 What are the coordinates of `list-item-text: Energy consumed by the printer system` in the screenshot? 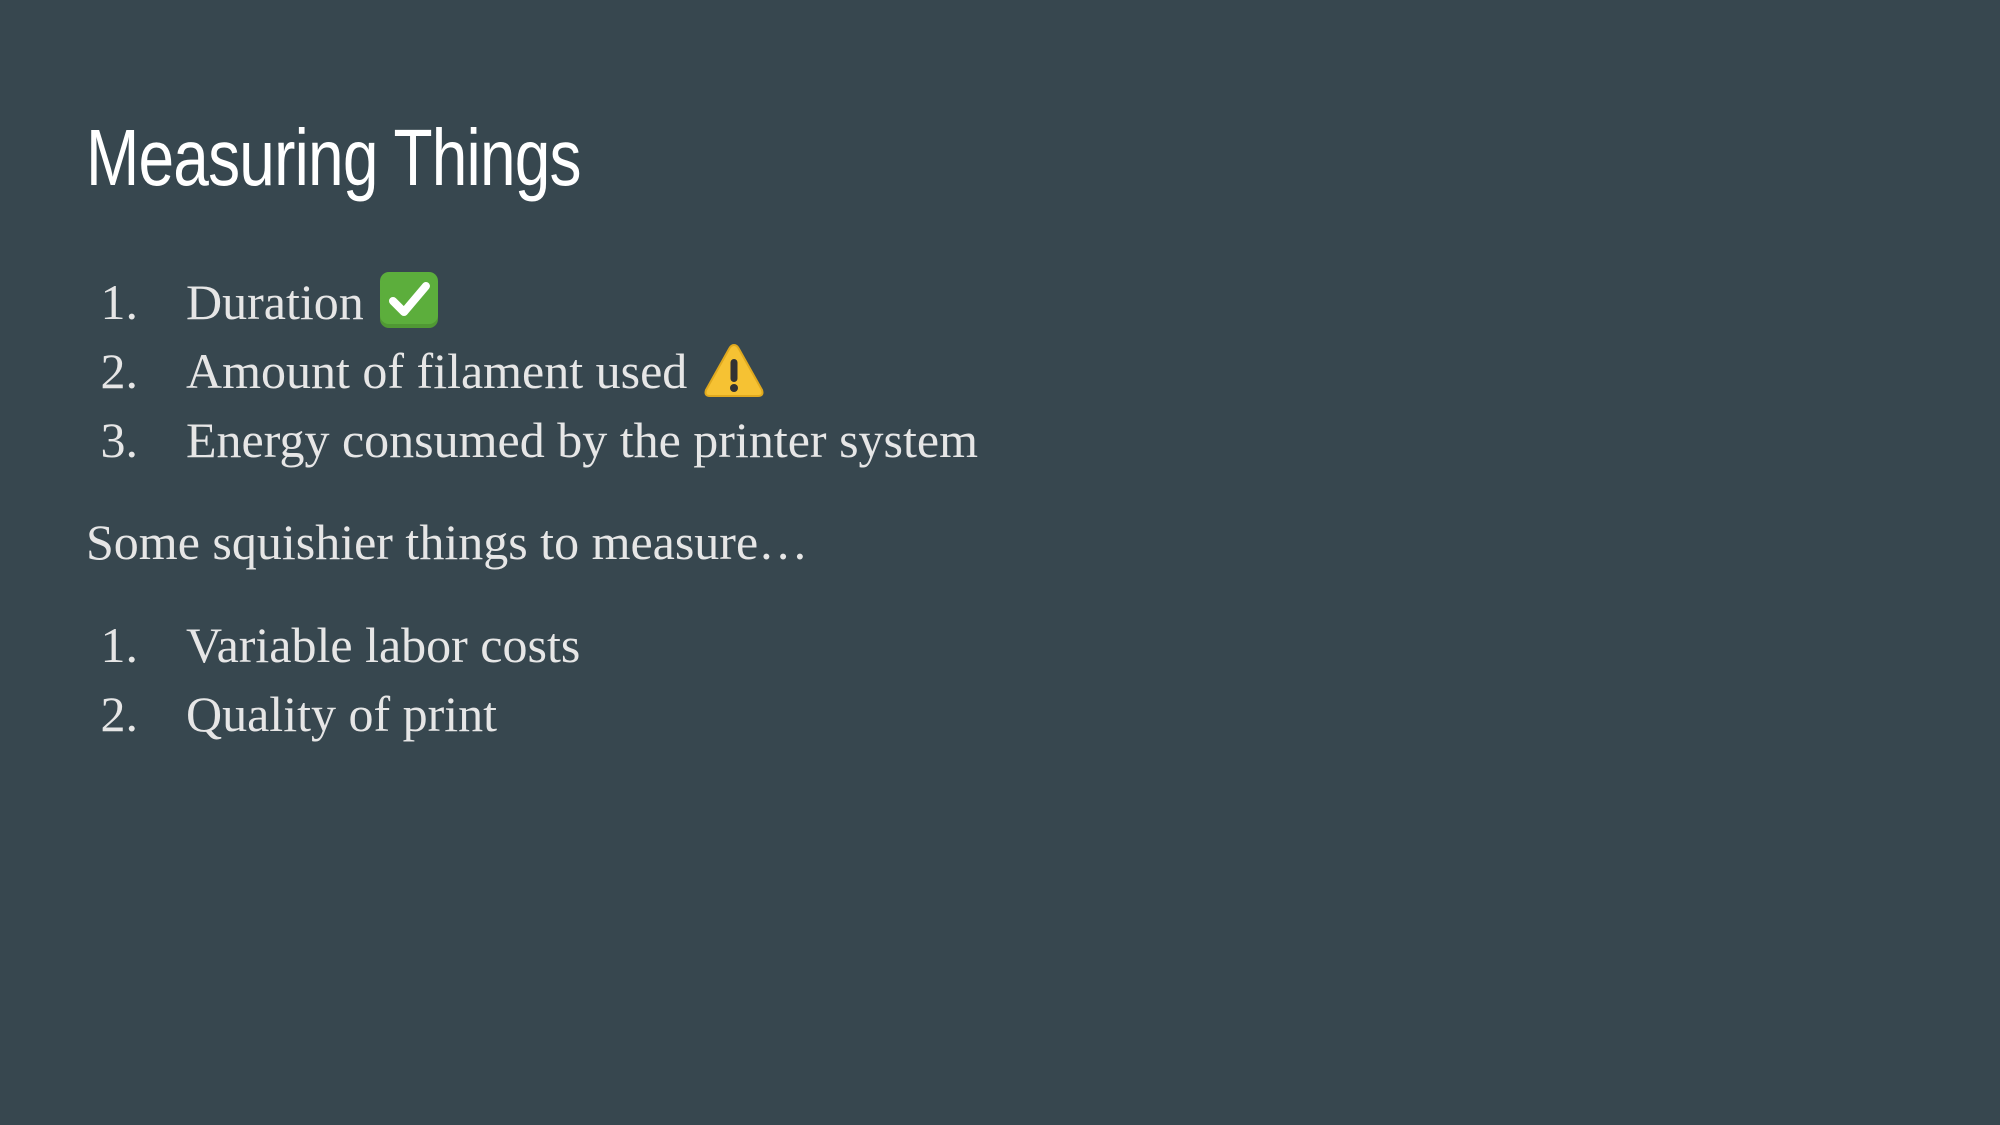 It's located at (582, 440).